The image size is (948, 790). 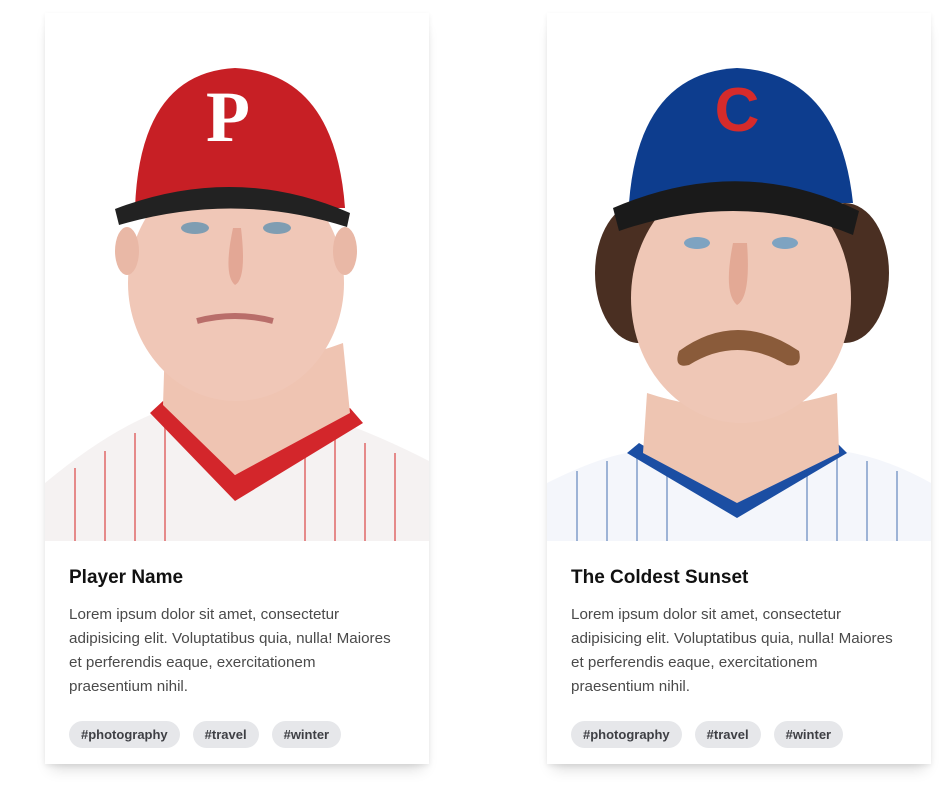 What do you see at coordinates (660, 577) in the screenshot?
I see `card-title: The Coldest Sunset` at bounding box center [660, 577].